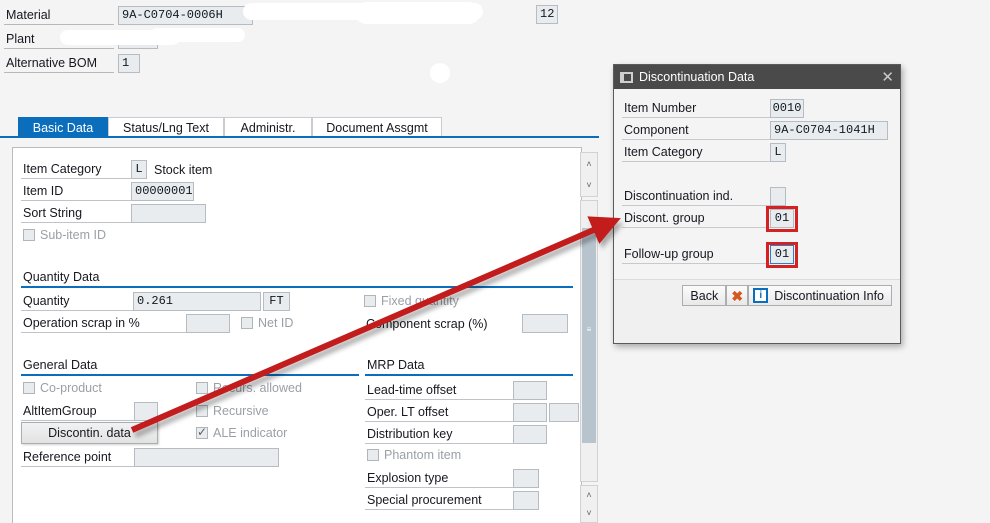 The image size is (990, 523). What do you see at coordinates (697, 77) in the screenshot?
I see `dialog-title-text: Discontinuation Data` at bounding box center [697, 77].